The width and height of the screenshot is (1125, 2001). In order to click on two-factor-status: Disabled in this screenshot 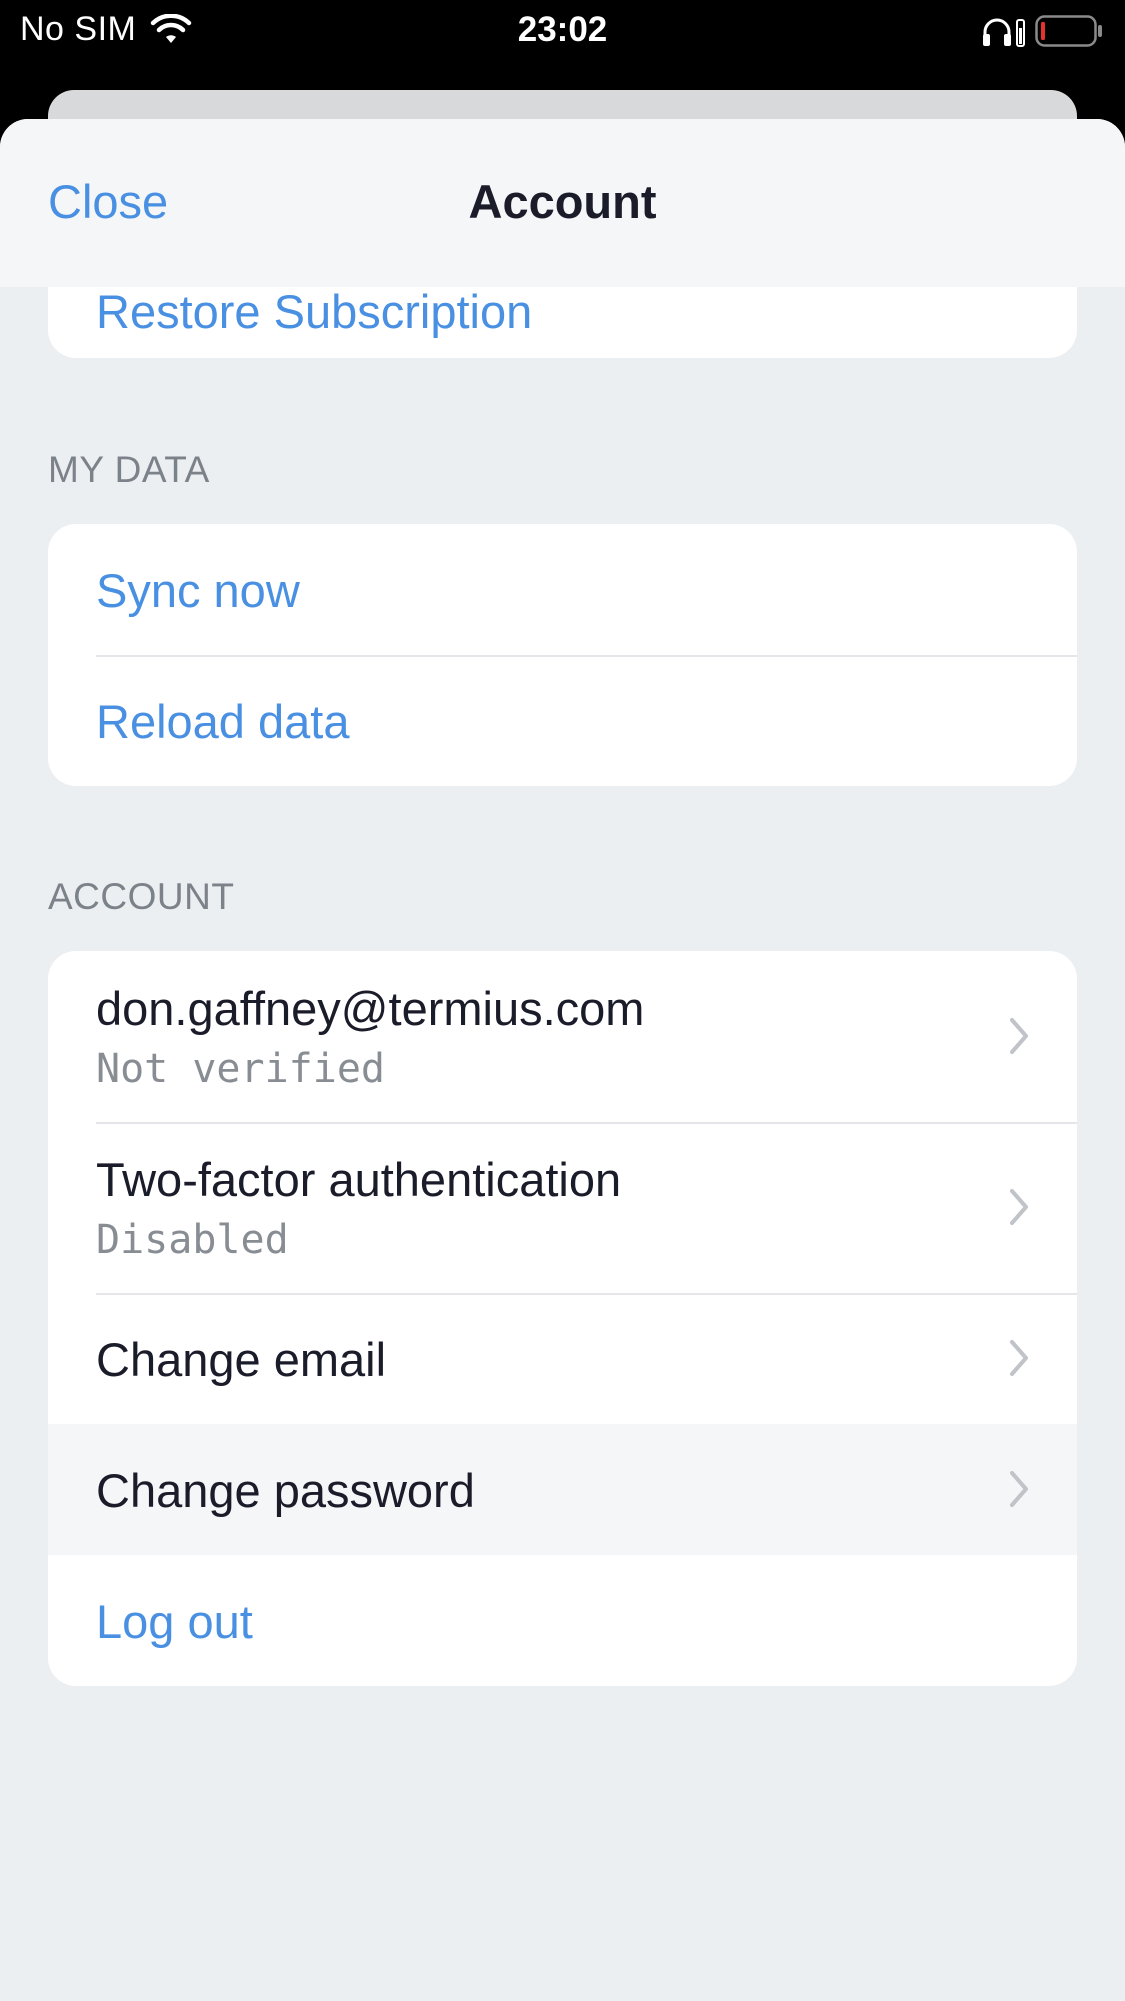, I will do `click(192, 1240)`.